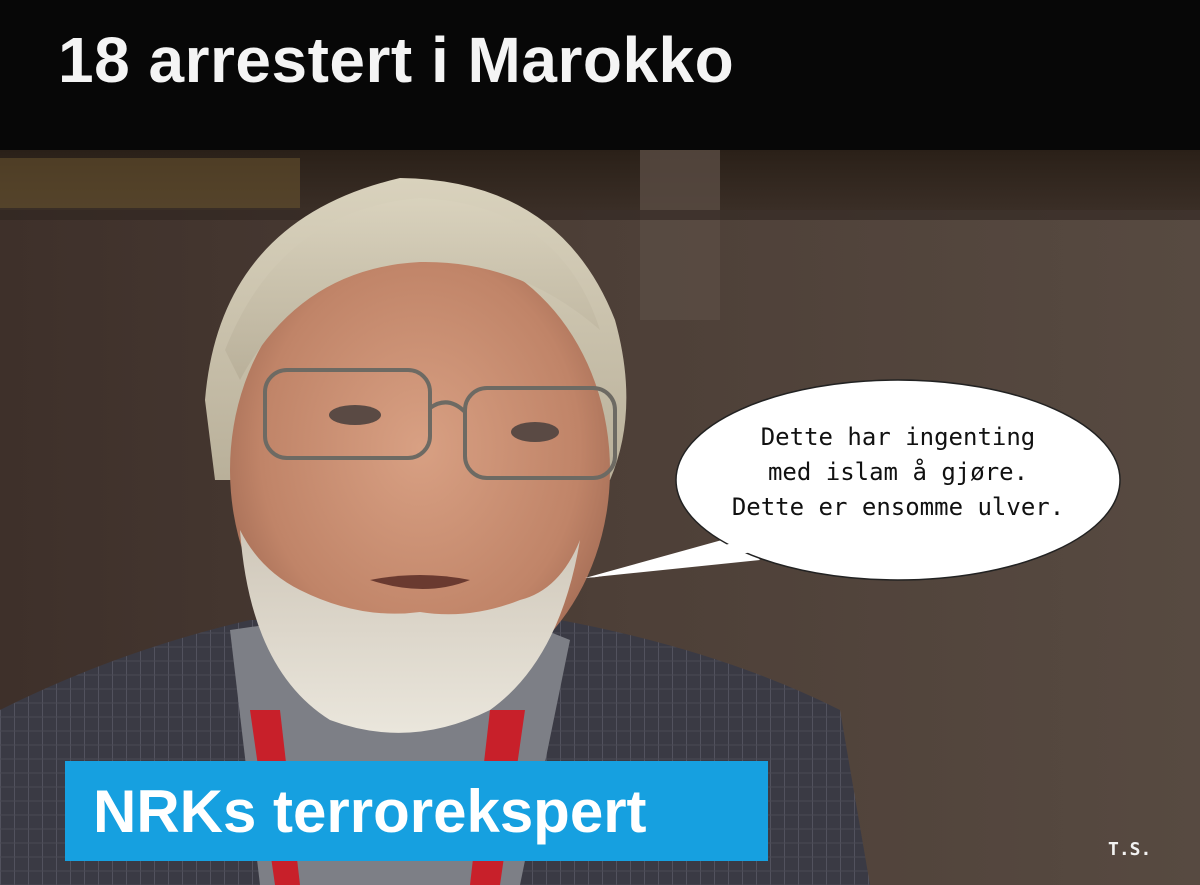 The image size is (1200, 885). I want to click on headline: 18 arrestert i Marokko, so click(396, 60).